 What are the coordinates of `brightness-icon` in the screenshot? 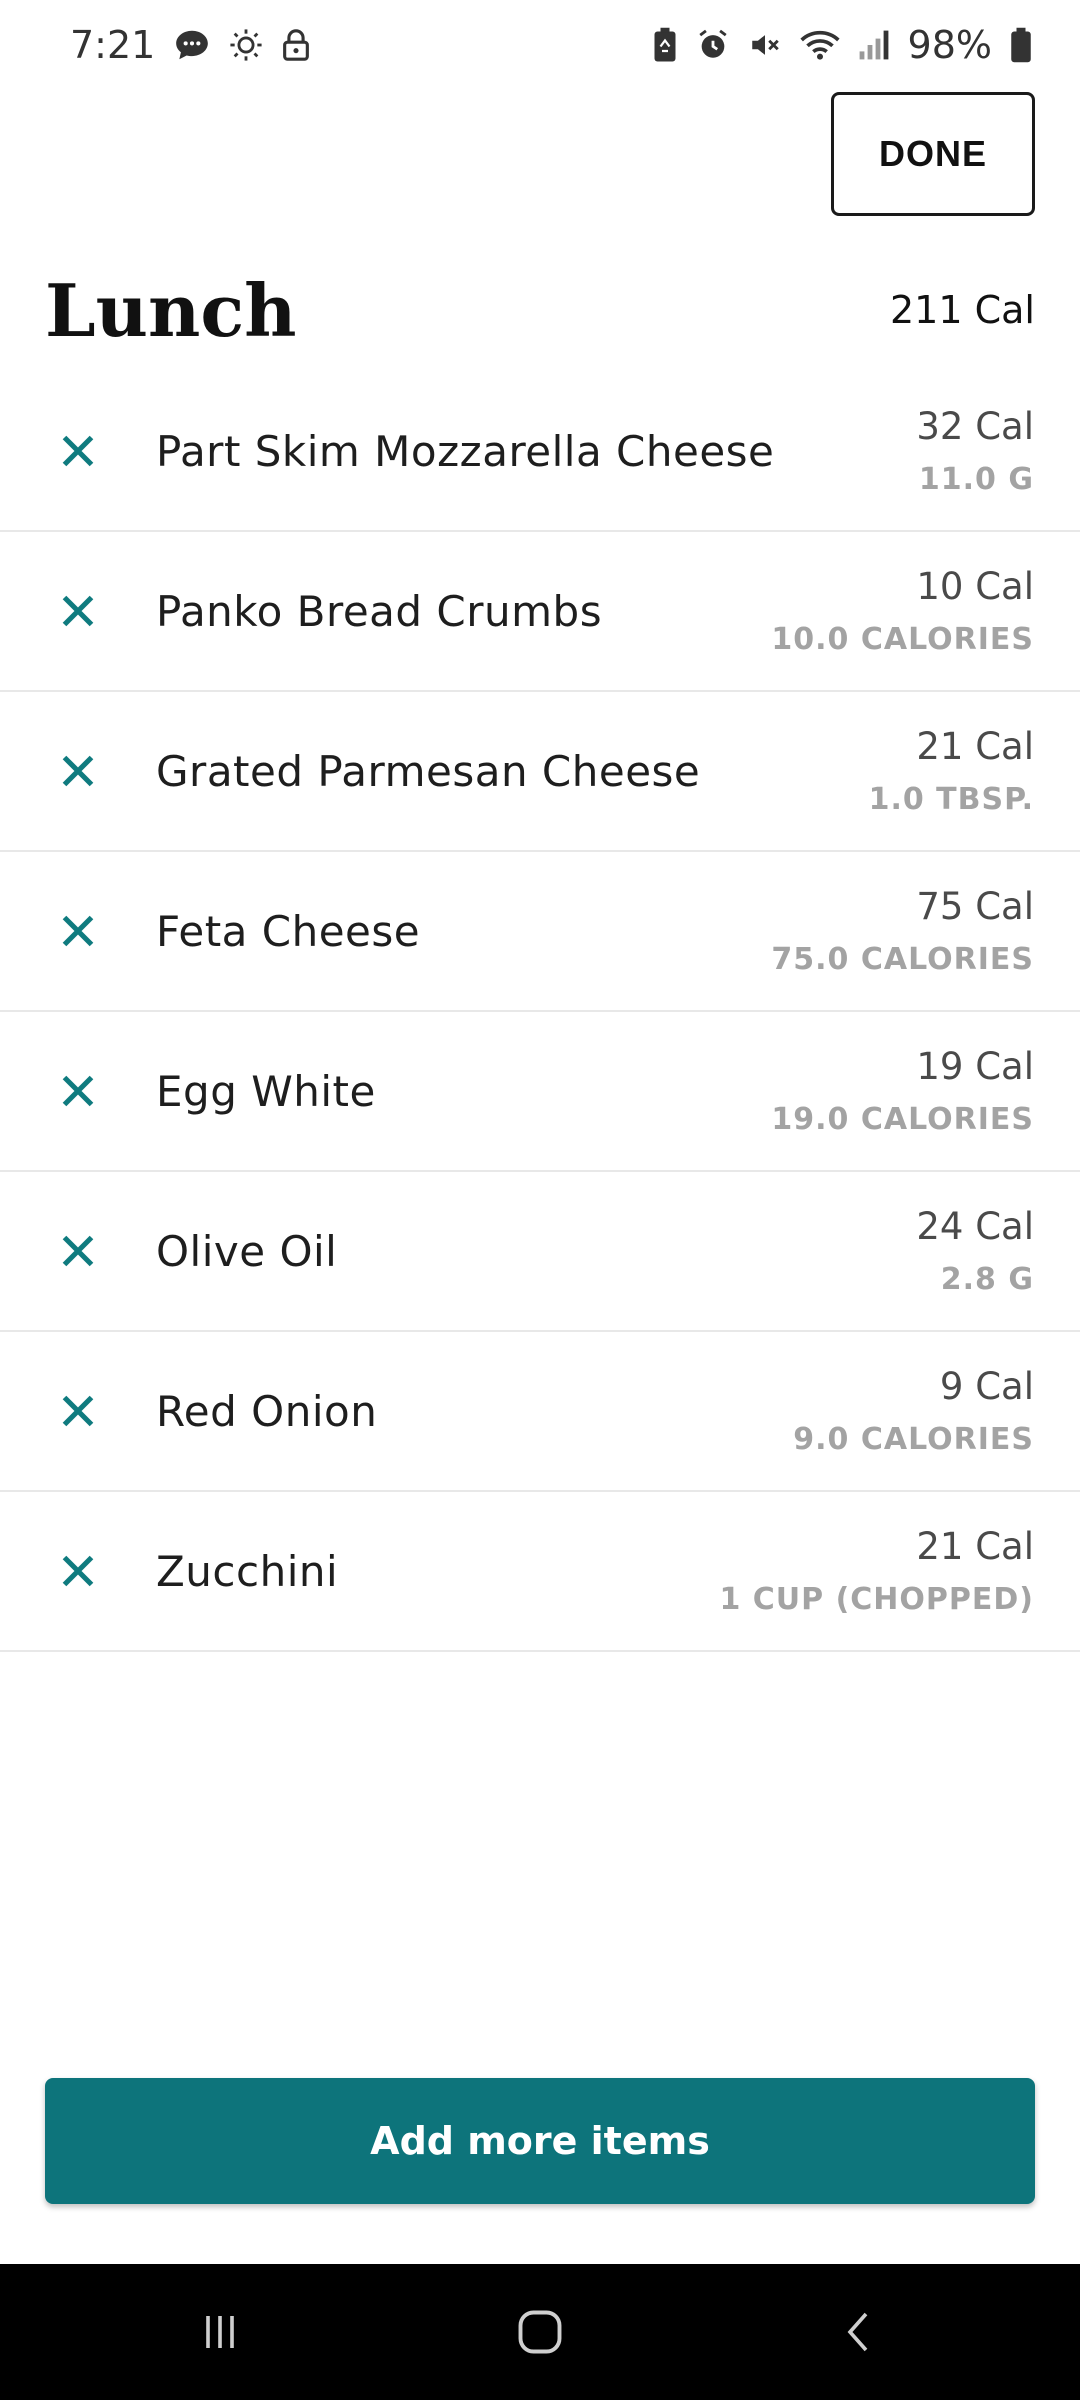 It's located at (246, 45).